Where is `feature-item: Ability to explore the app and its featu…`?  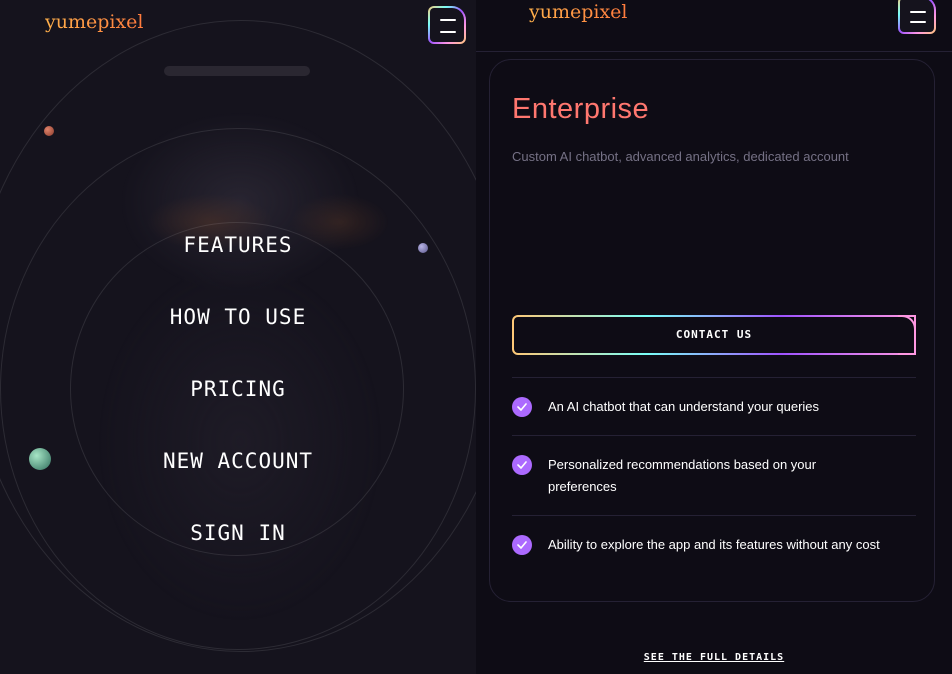 feature-item: Ability to explore the app and its featu… is located at coordinates (714, 544).